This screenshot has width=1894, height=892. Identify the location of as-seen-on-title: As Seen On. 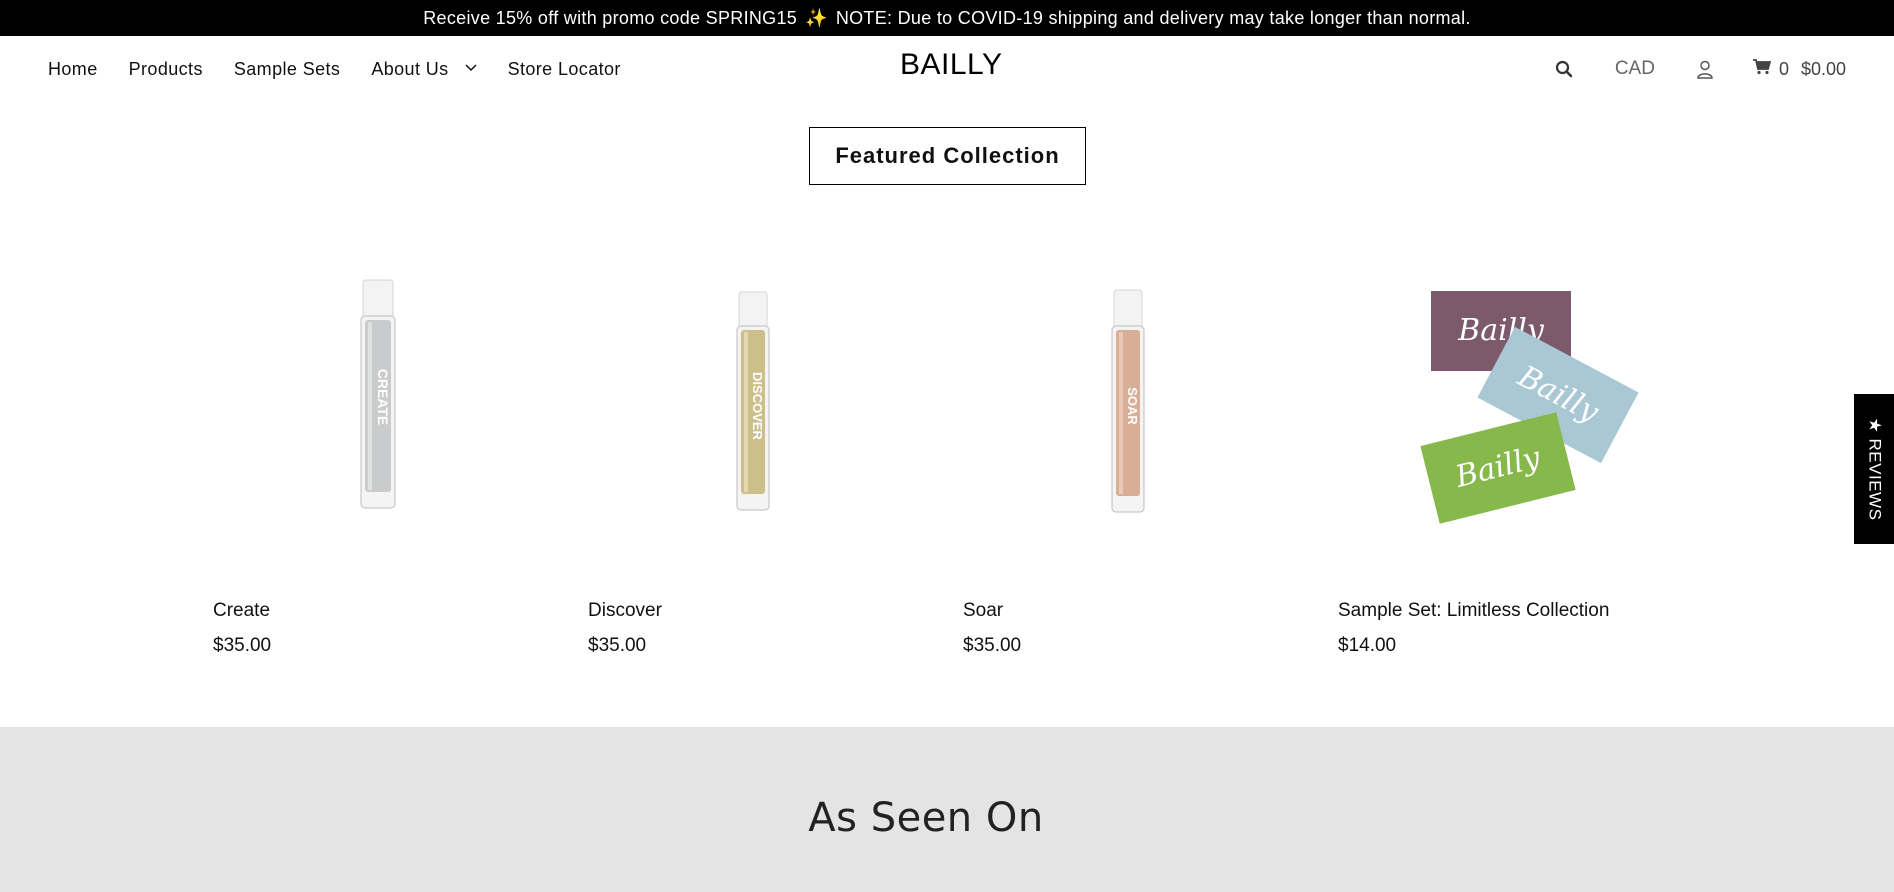
(926, 818).